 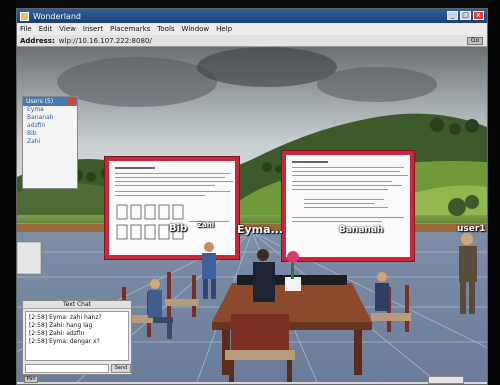 What do you see at coordinates (50, 126) in the screenshot?
I see `user-list-item: adzfin` at bounding box center [50, 126].